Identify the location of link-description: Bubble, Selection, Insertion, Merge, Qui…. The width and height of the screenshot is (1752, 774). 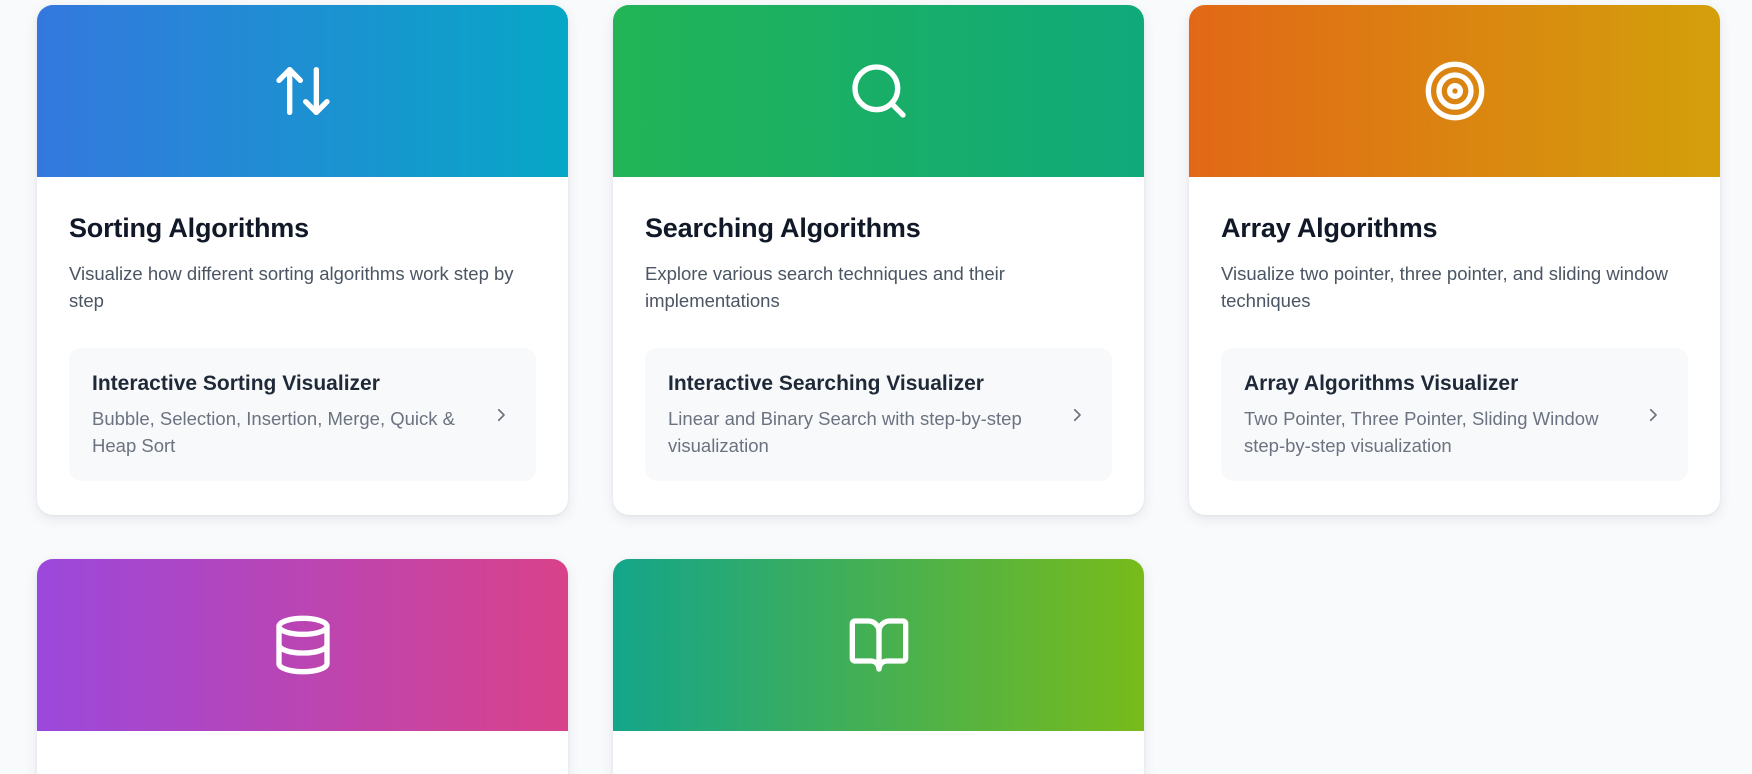
(273, 432).